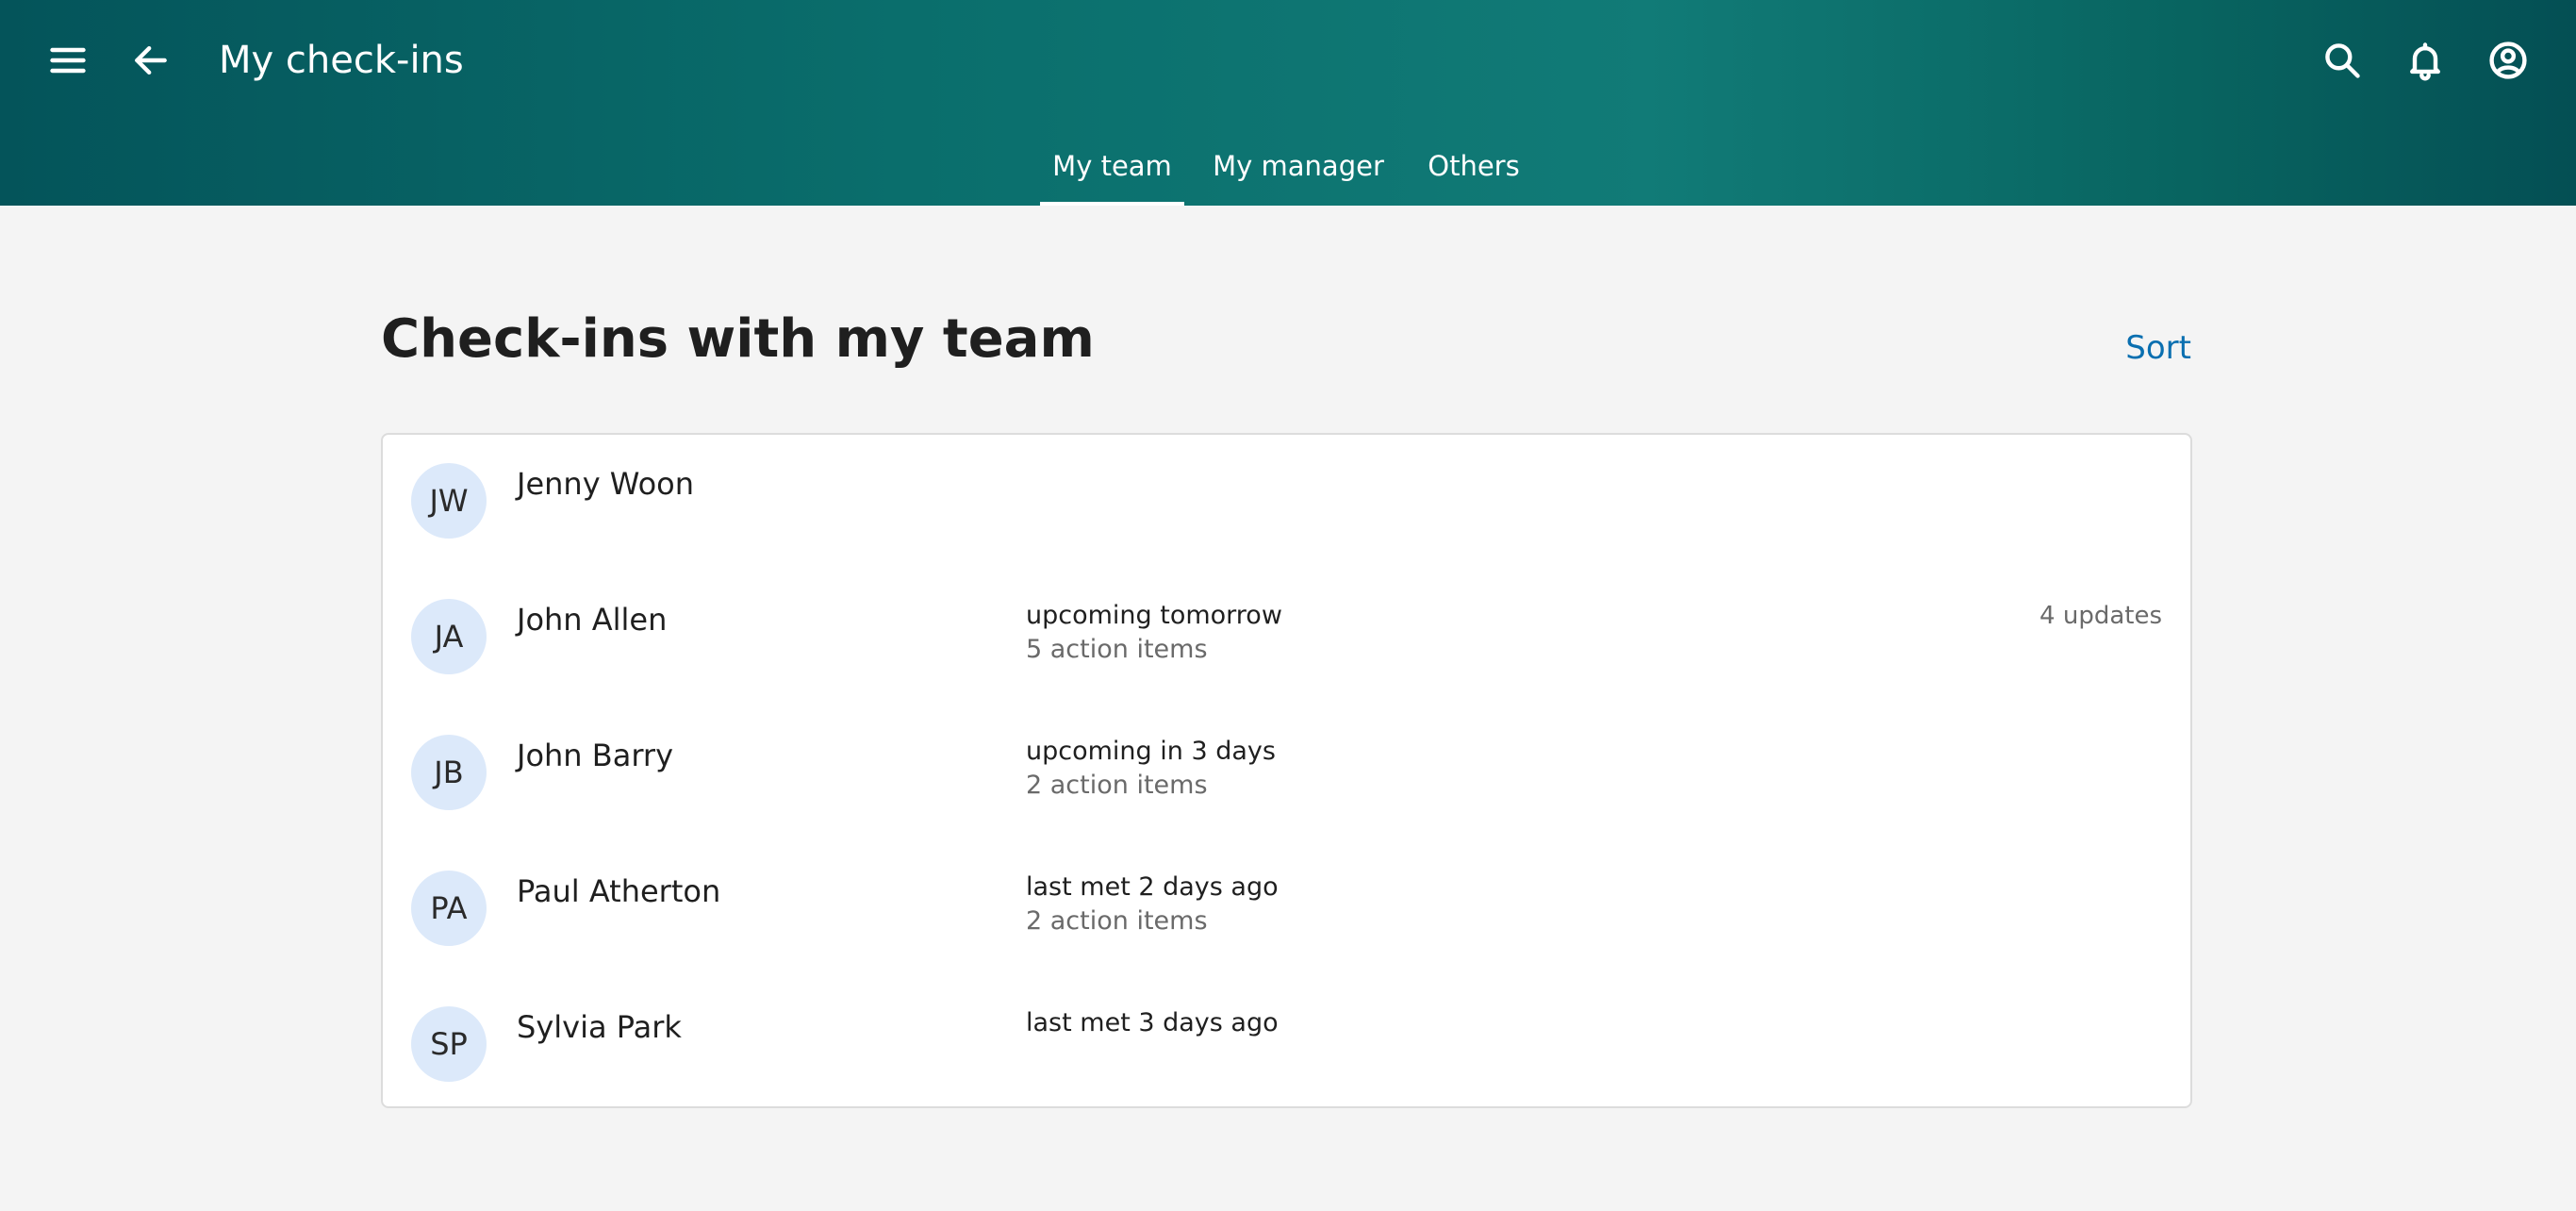 This screenshot has height=1211, width=2576. Describe the element at coordinates (449, 636) in the screenshot. I see `avatar: JA` at that location.